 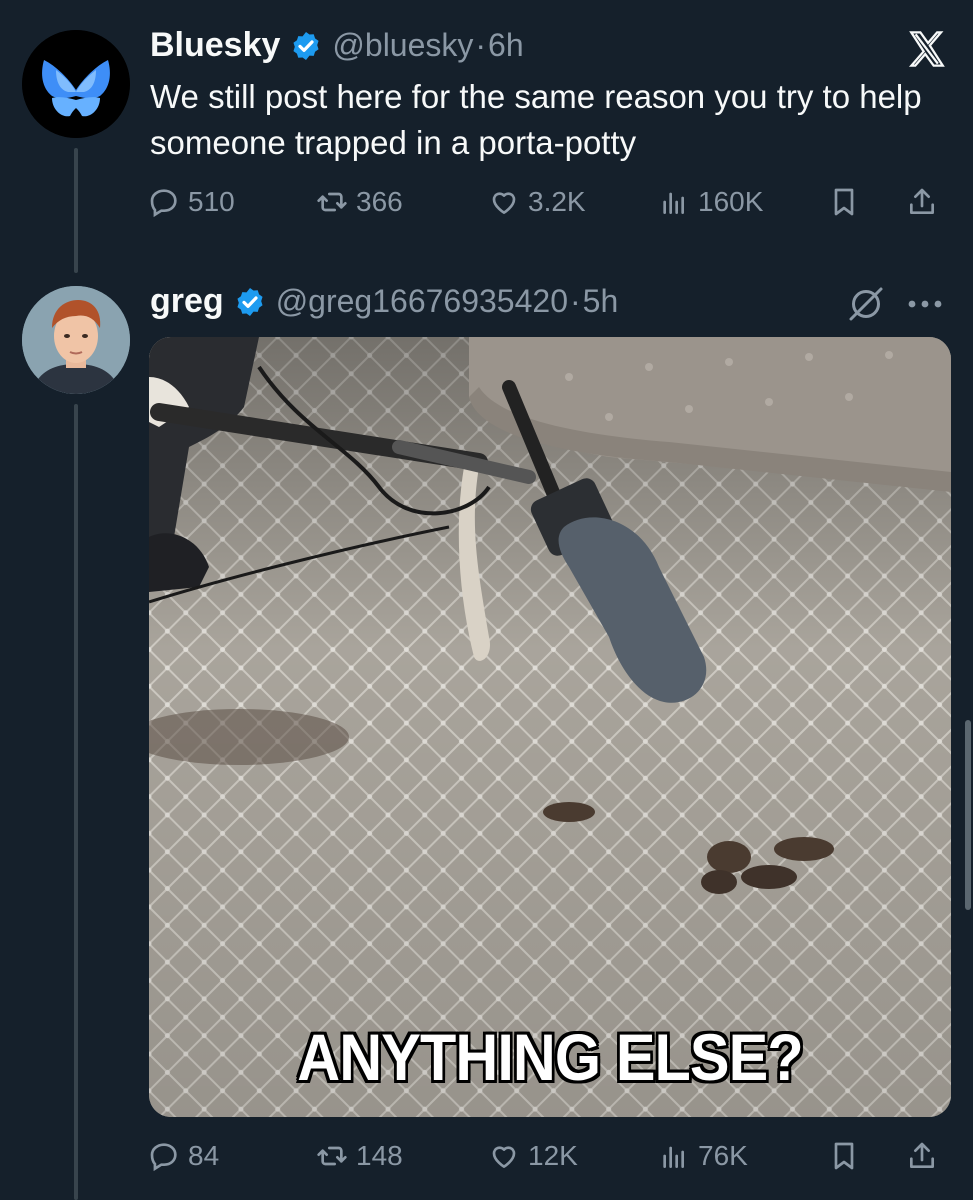 What do you see at coordinates (204, 1155) in the screenshot?
I see `reply-count: 84` at bounding box center [204, 1155].